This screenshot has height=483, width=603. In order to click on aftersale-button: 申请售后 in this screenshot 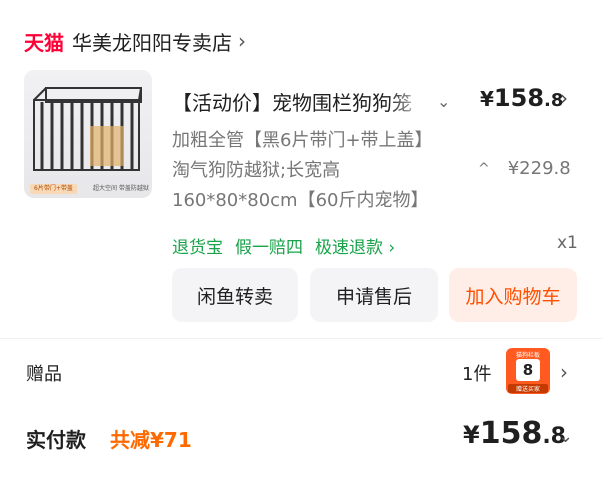, I will do `click(374, 295)`.